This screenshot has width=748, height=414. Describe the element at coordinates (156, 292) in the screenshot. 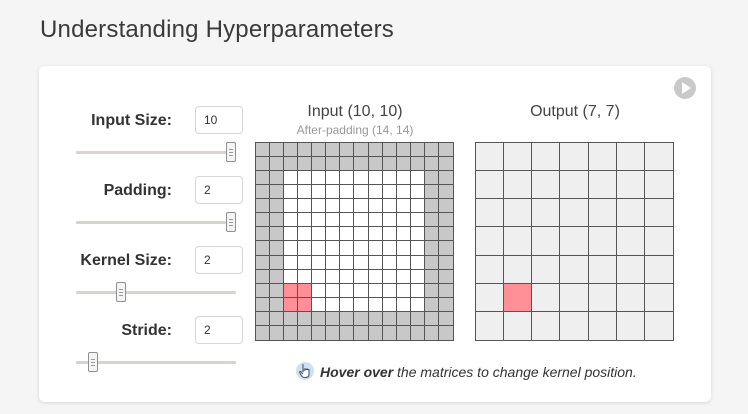

I see `kernel-size-slider-track` at that location.